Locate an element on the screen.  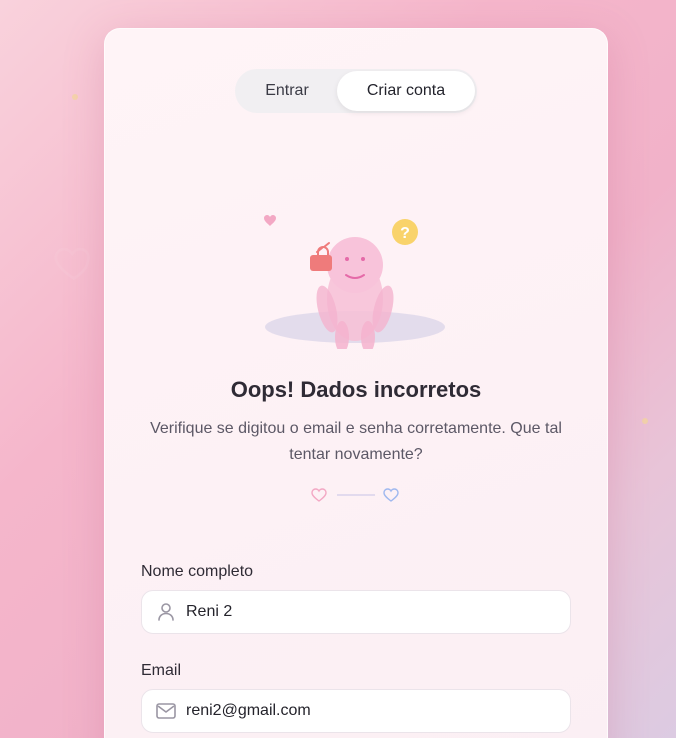
name-field-label: Nome completo is located at coordinates (197, 571).